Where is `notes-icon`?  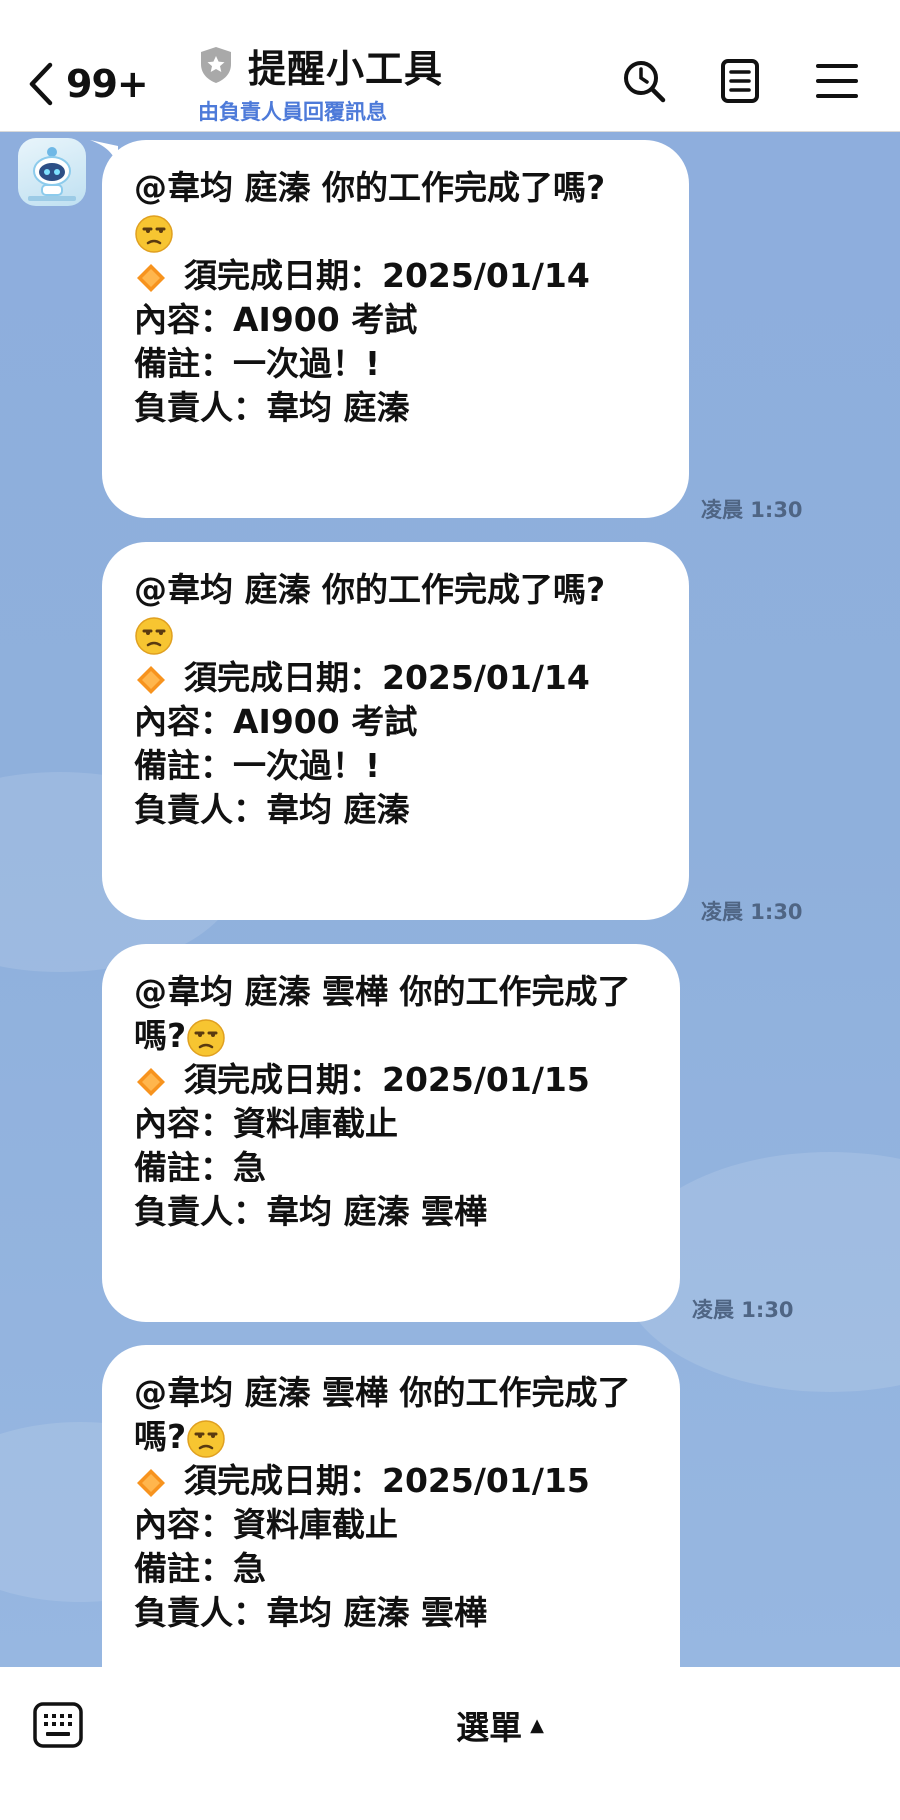 notes-icon is located at coordinates (740, 81).